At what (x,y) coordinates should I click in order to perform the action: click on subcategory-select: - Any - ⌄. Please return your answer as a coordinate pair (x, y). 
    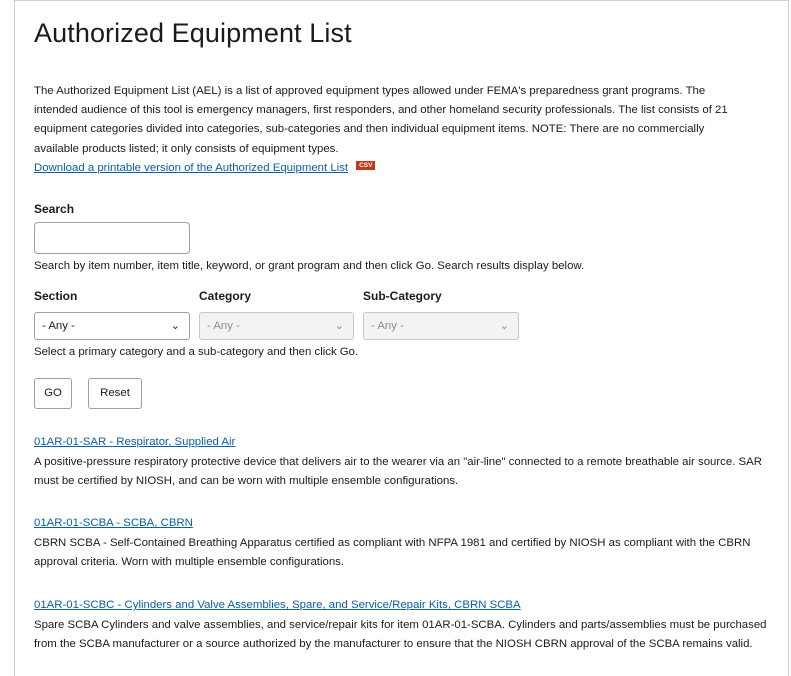
    Looking at the image, I should click on (441, 326).